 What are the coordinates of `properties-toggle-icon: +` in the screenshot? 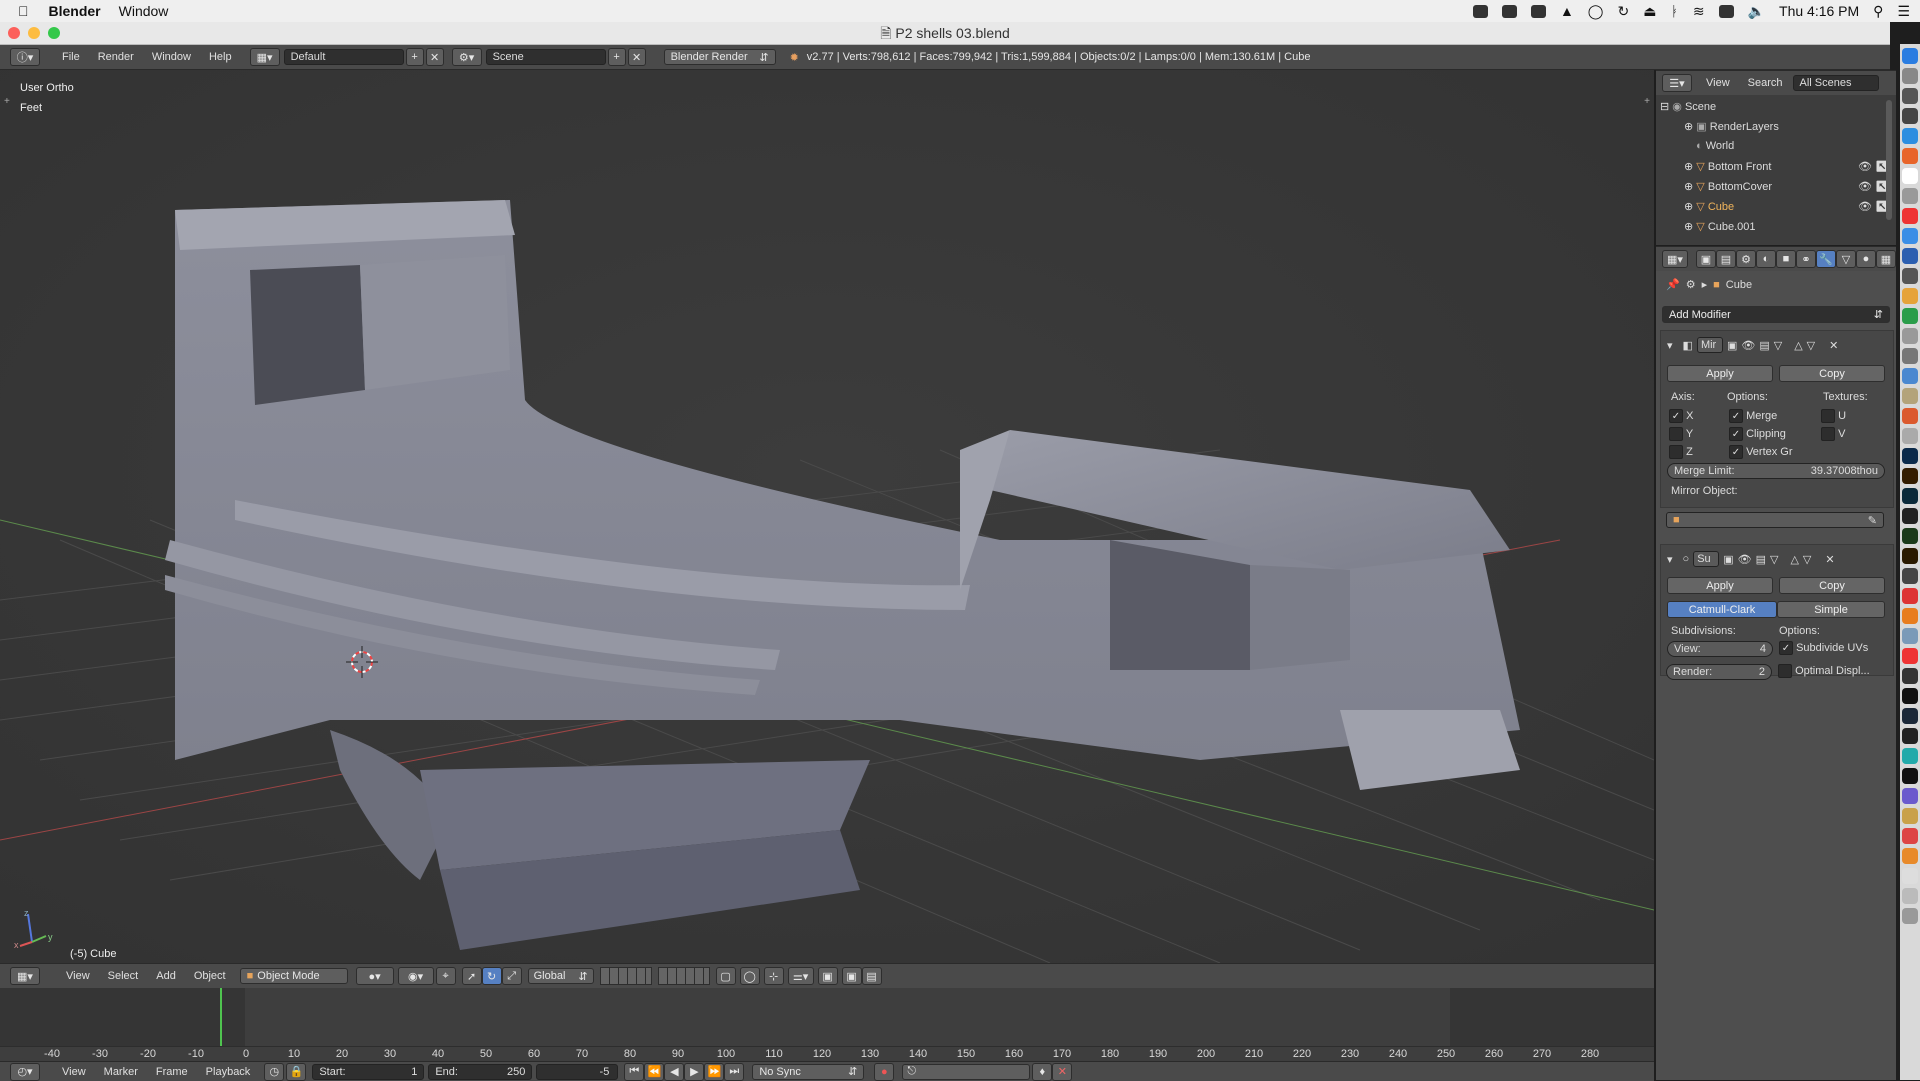 It's located at (1647, 101).